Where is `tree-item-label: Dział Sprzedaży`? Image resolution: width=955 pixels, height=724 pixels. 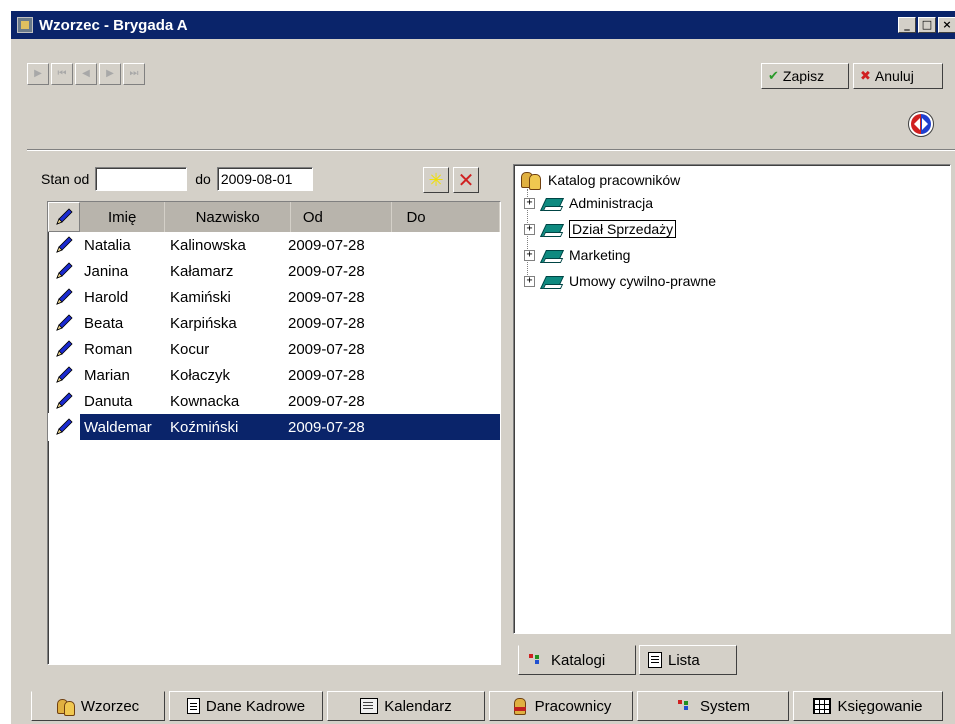
tree-item-label: Dział Sprzedaży is located at coordinates (623, 229).